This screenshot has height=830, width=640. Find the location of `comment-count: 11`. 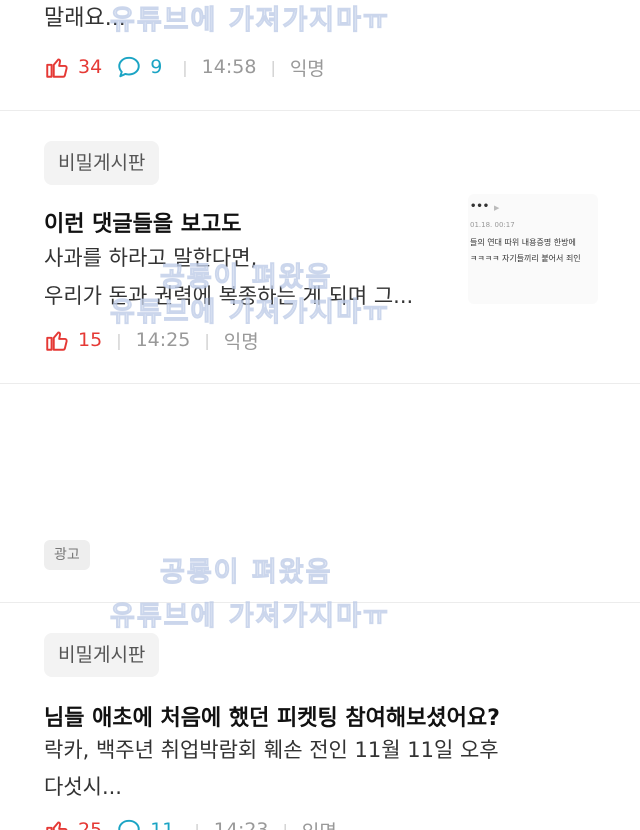

comment-count: 11 is located at coordinates (162, 824).